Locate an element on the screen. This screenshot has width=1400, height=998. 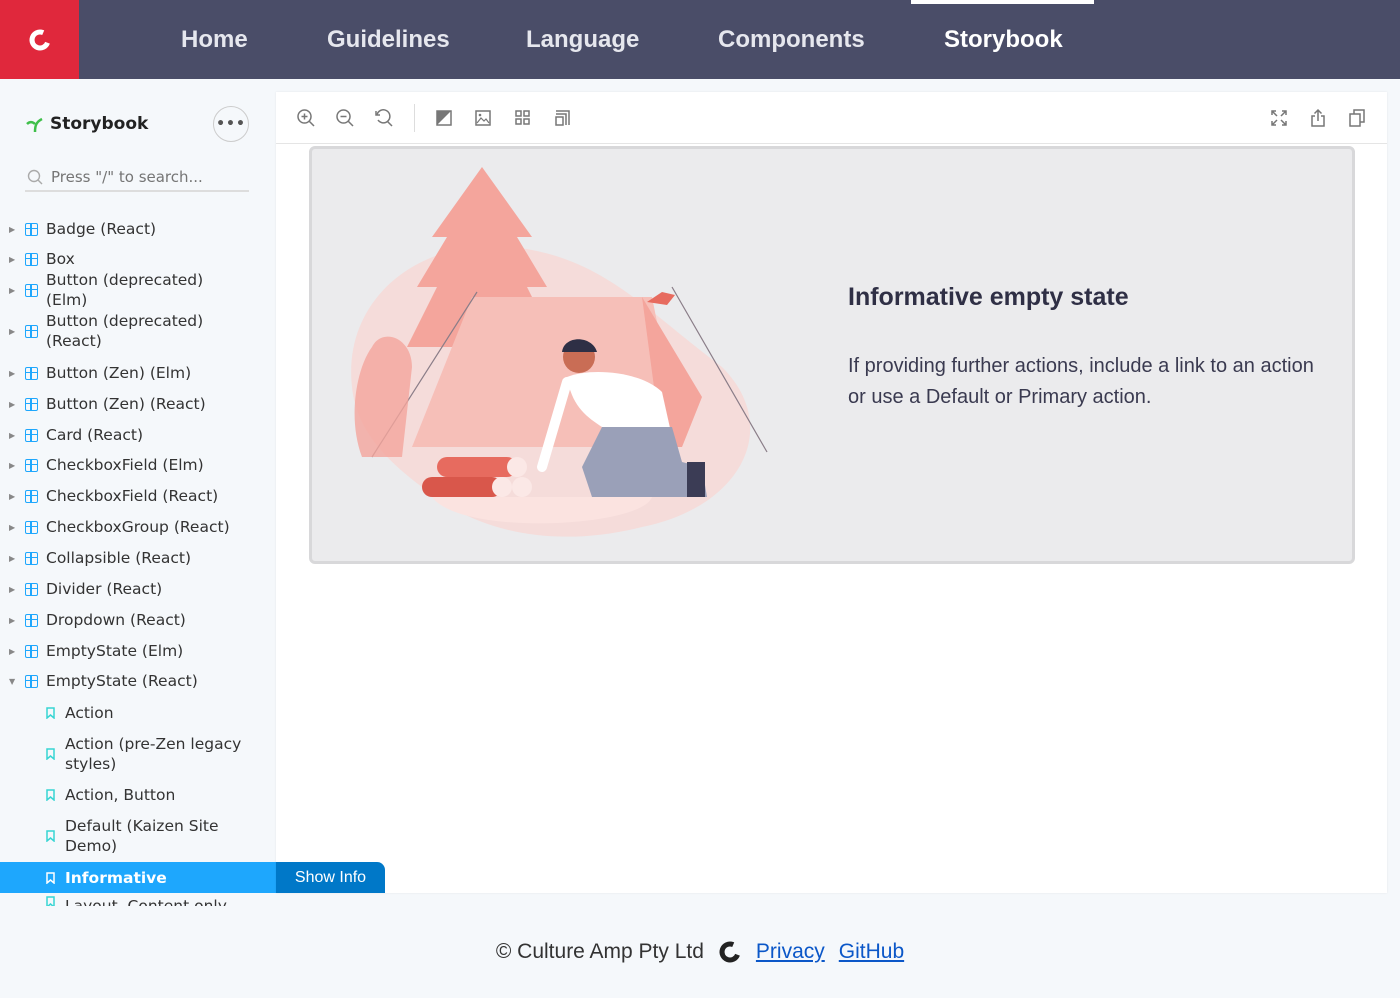
sidebar-item-label: Badge (React) is located at coordinates (101, 229).